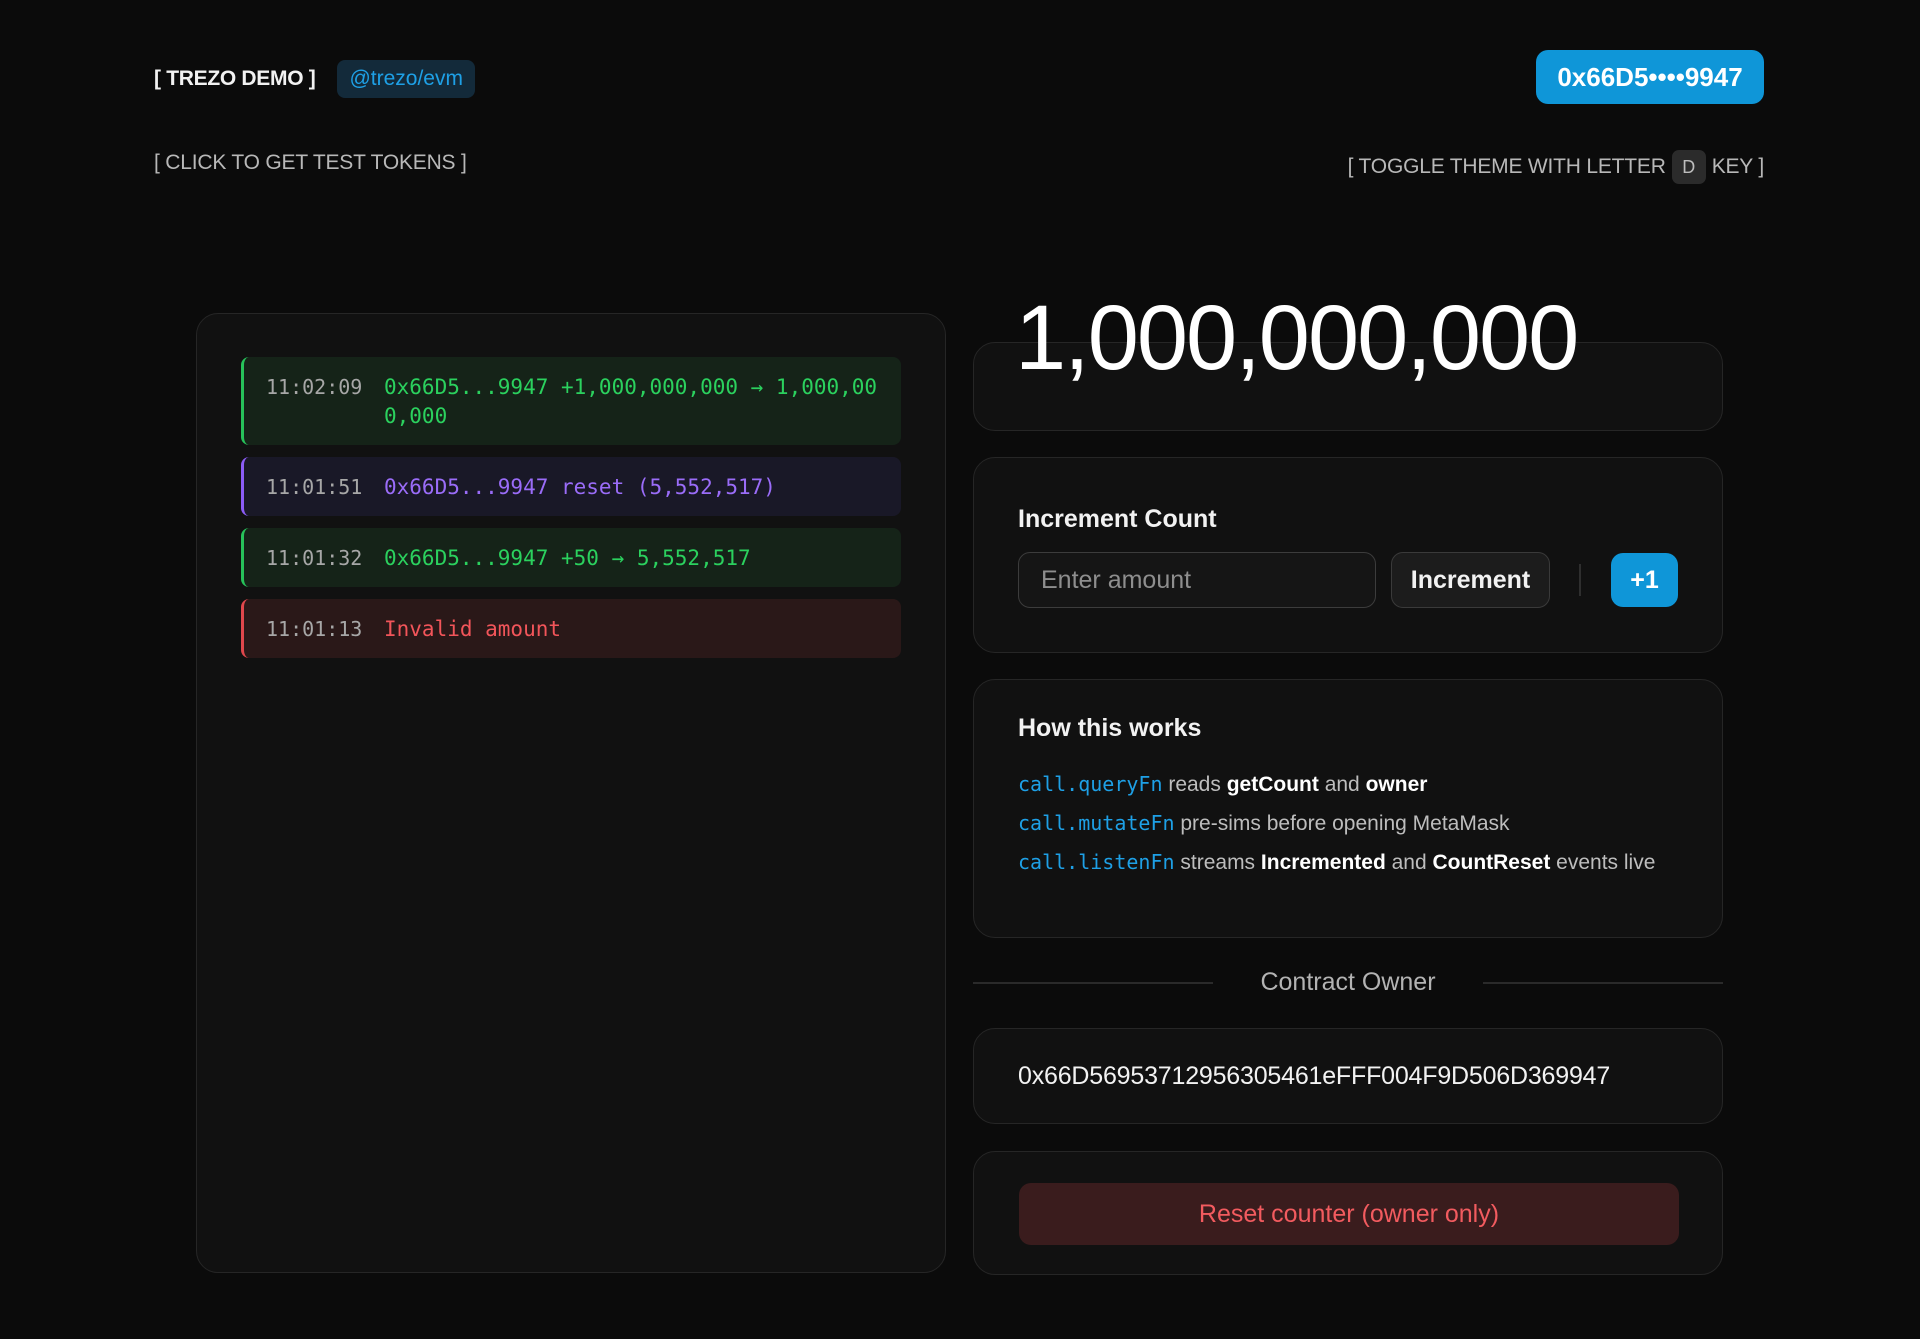 This screenshot has width=1920, height=1339. I want to click on theme-toggle-hint: [ TOGGLE THEME WITH LETTER D KEY ], so click(1556, 167).